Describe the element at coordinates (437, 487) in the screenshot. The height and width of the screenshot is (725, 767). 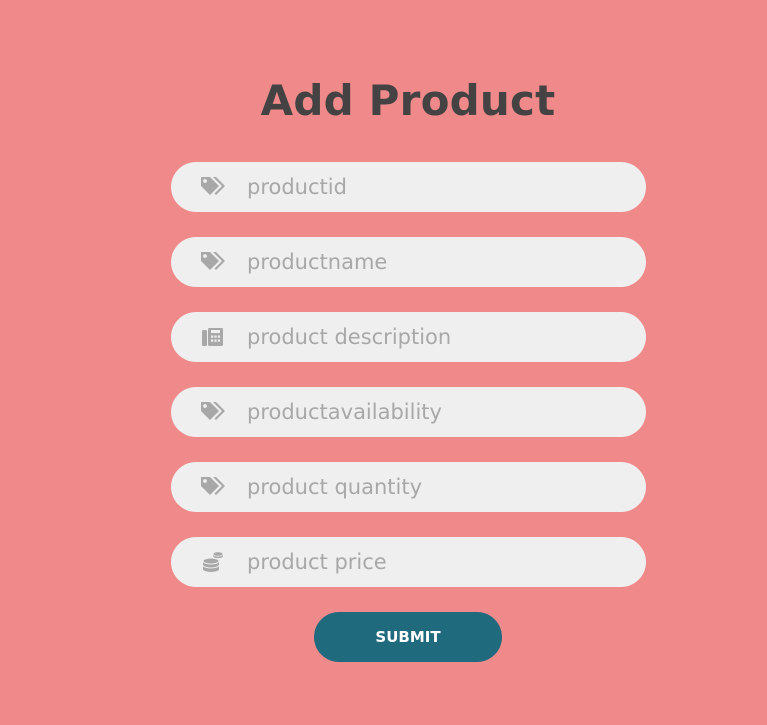
I see `product-quantity-input` at that location.